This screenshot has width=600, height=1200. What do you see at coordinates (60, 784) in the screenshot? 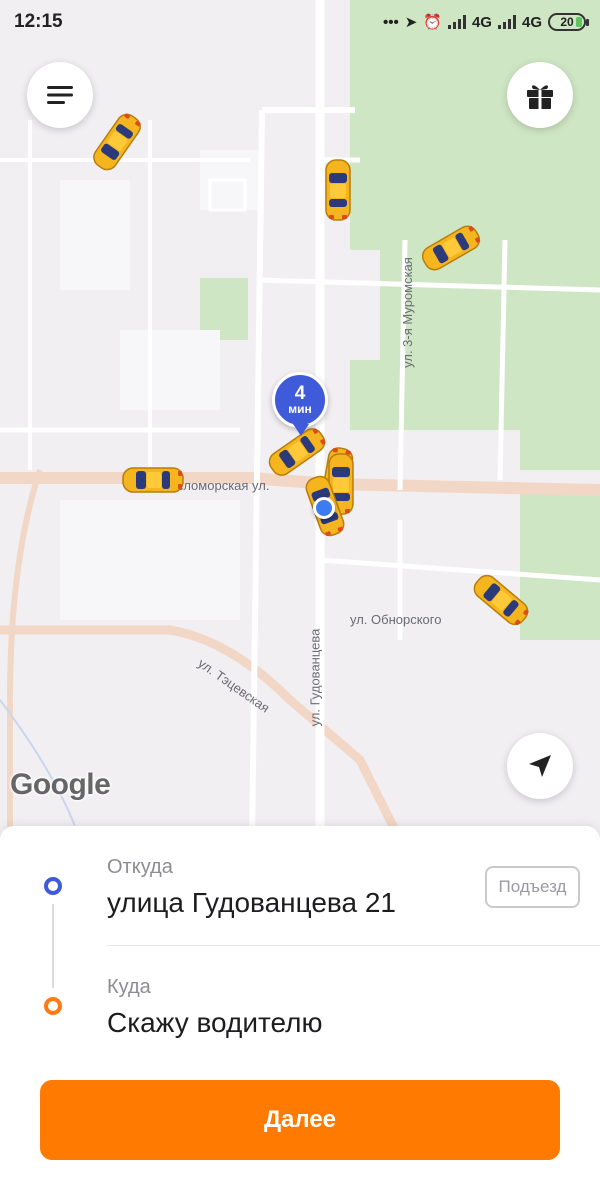
I see `google-logo: Google` at bounding box center [60, 784].